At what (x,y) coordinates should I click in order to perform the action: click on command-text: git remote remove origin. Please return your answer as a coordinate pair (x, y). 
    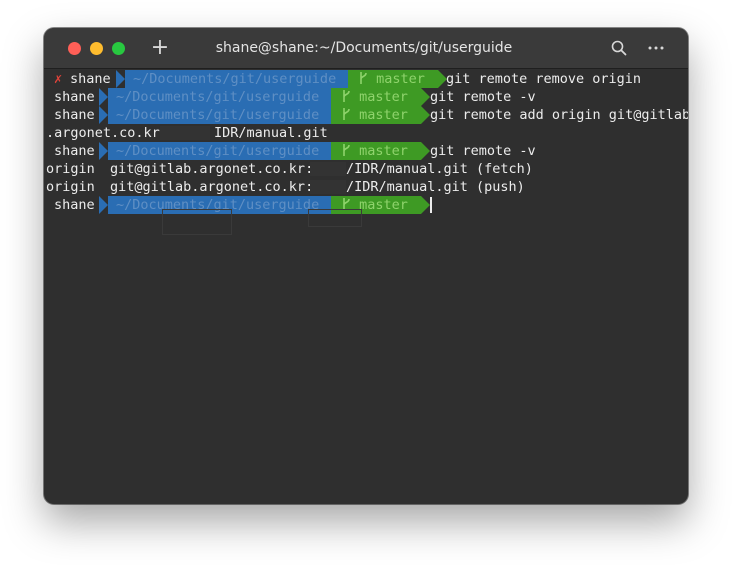
    Looking at the image, I should click on (544, 79).